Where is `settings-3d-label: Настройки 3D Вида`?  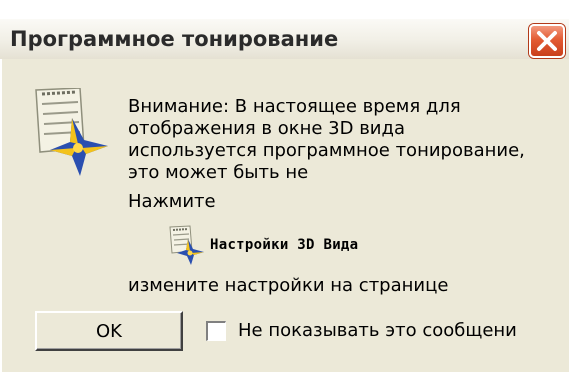 settings-3d-label: Настройки 3D Вида is located at coordinates (284, 245).